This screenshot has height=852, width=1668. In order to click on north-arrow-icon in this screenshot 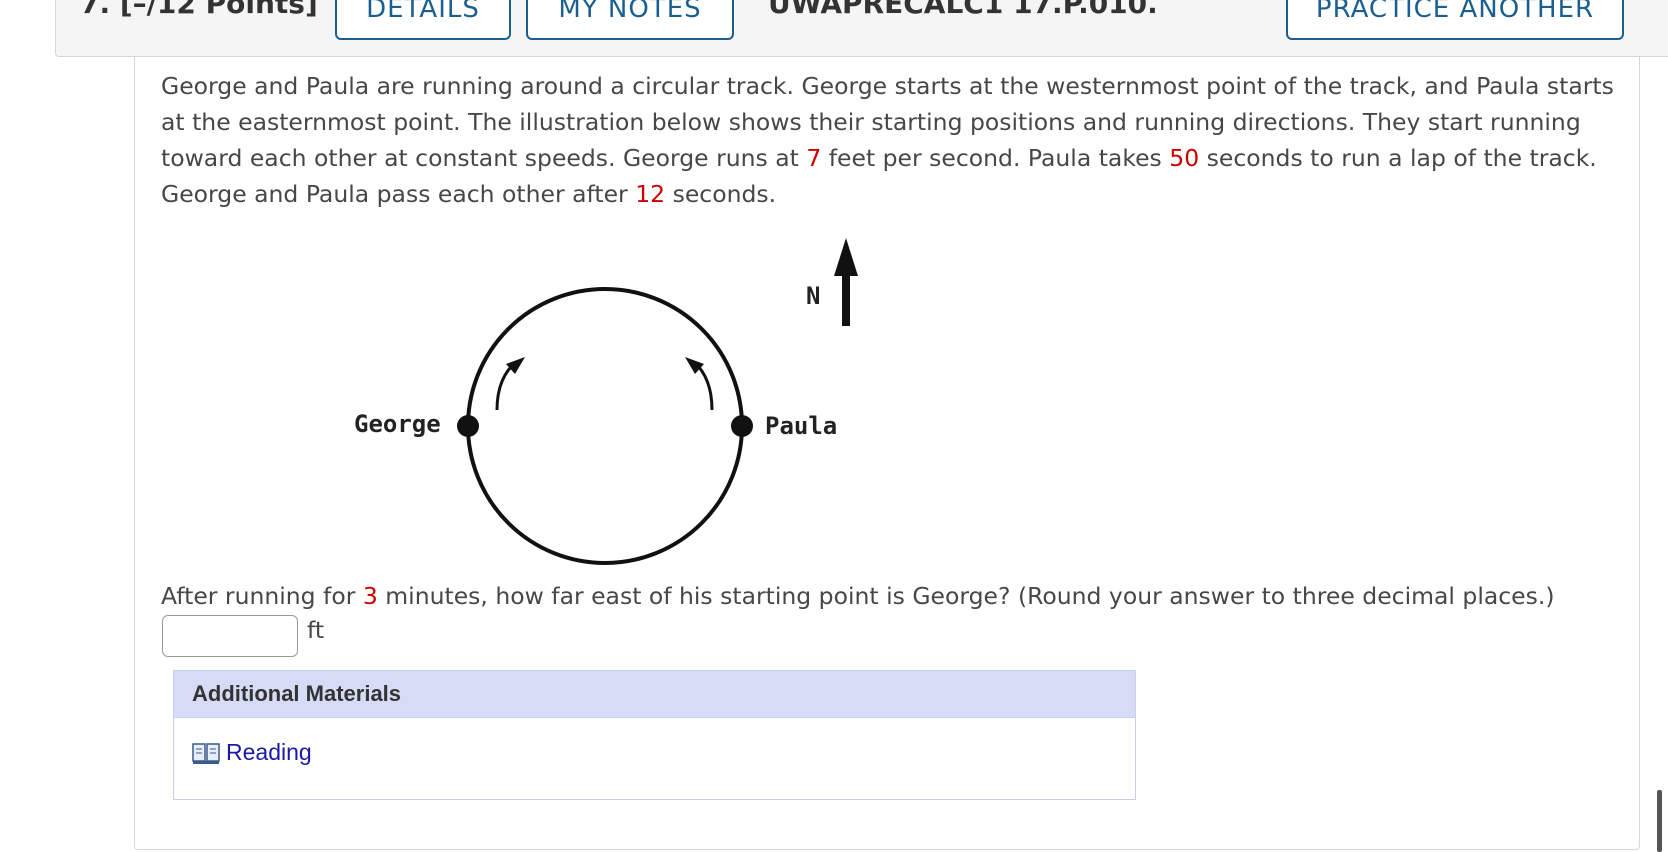, I will do `click(846, 282)`.